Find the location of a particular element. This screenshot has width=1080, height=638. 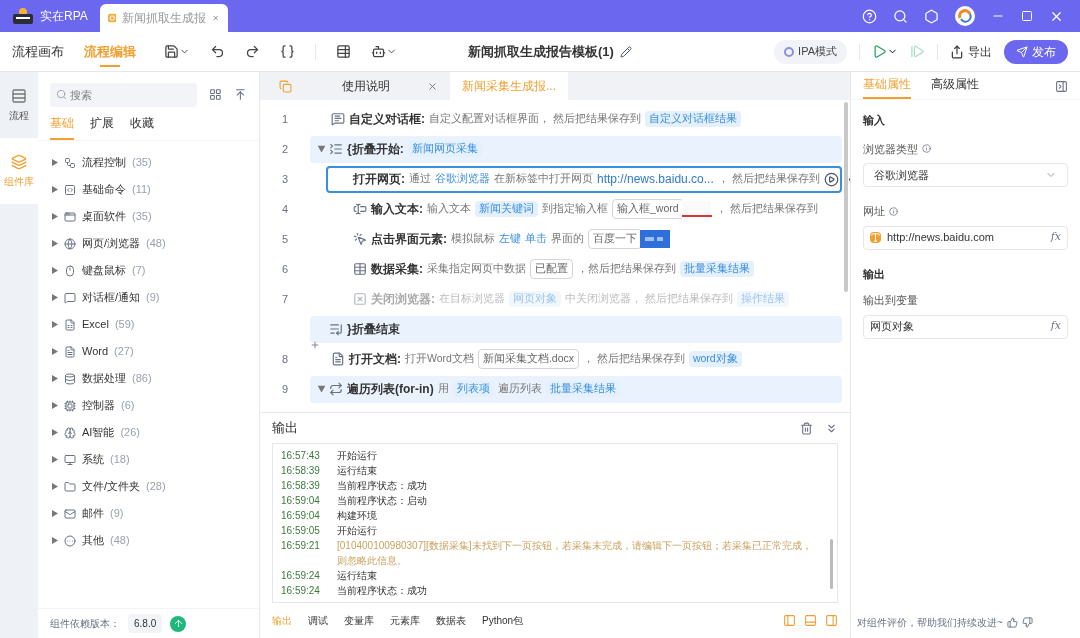

app-name: 实在RPA is located at coordinates (64, 16).